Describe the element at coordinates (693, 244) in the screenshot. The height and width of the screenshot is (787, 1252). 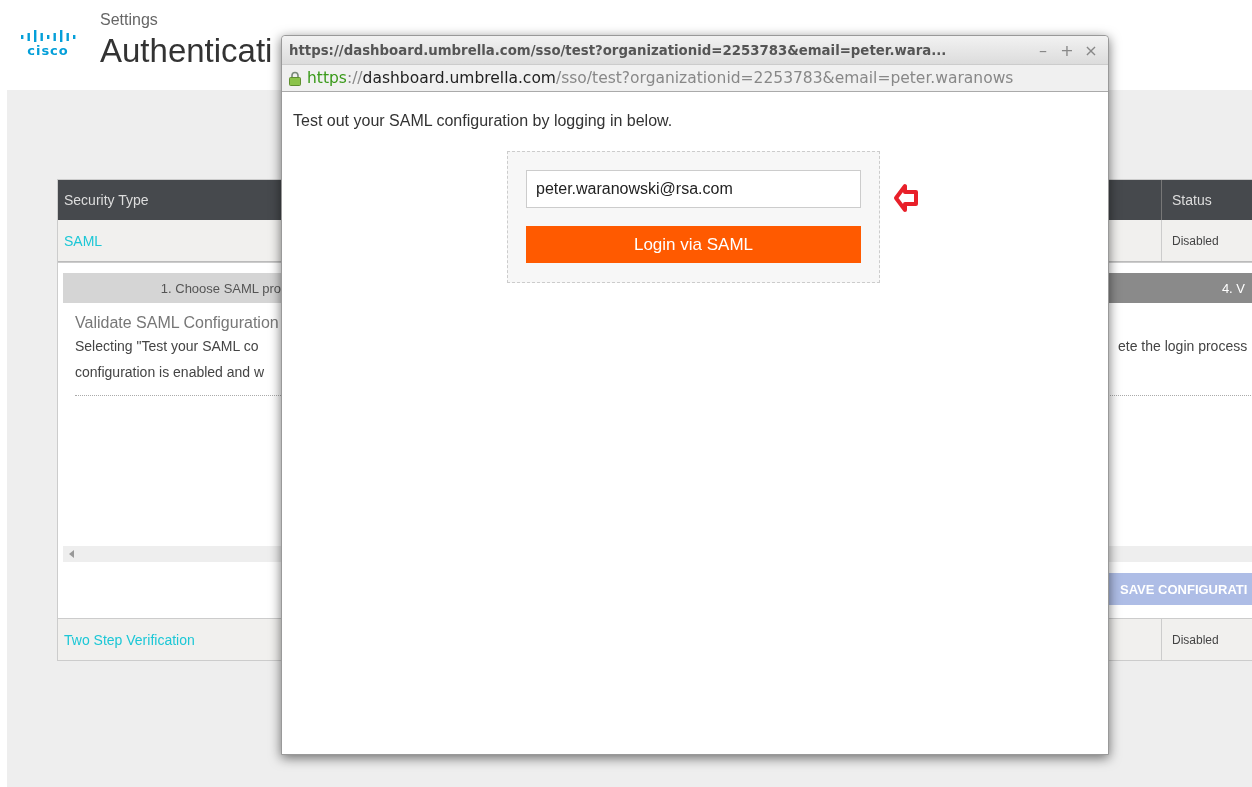
I see `login-button: Login via SAML` at that location.